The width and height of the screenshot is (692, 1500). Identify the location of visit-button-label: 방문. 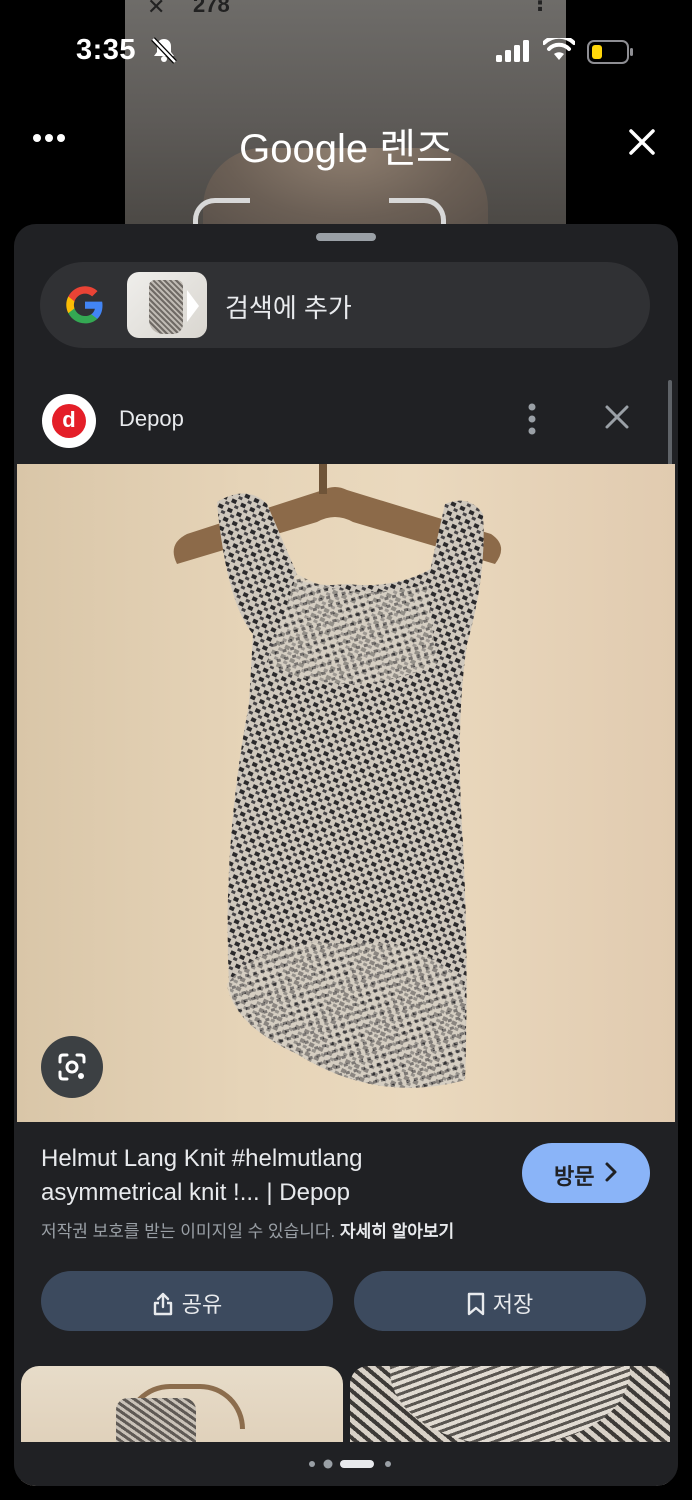
(574, 1176).